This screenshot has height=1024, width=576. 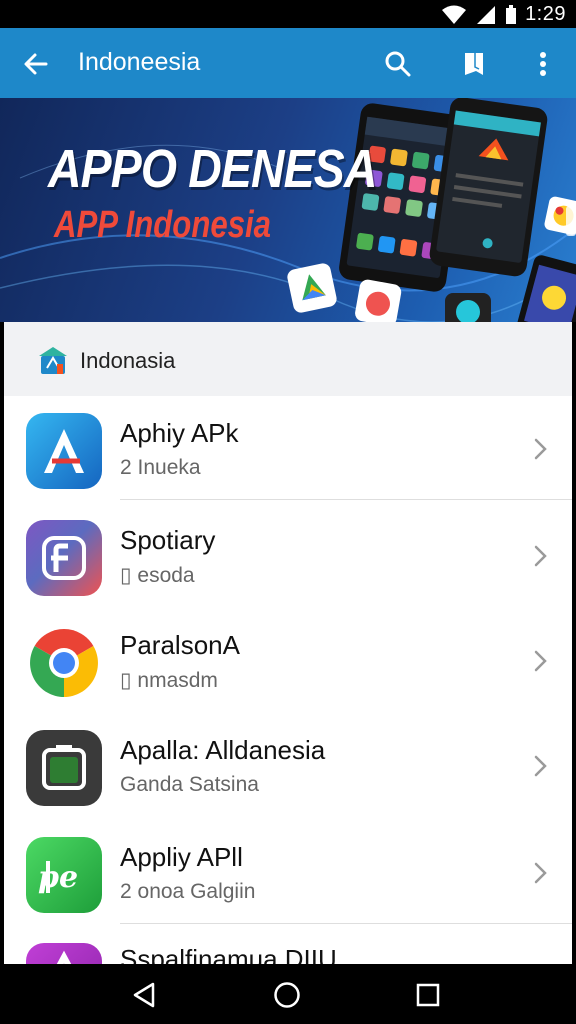 I want to click on wifi-icon, so click(x=454, y=14).